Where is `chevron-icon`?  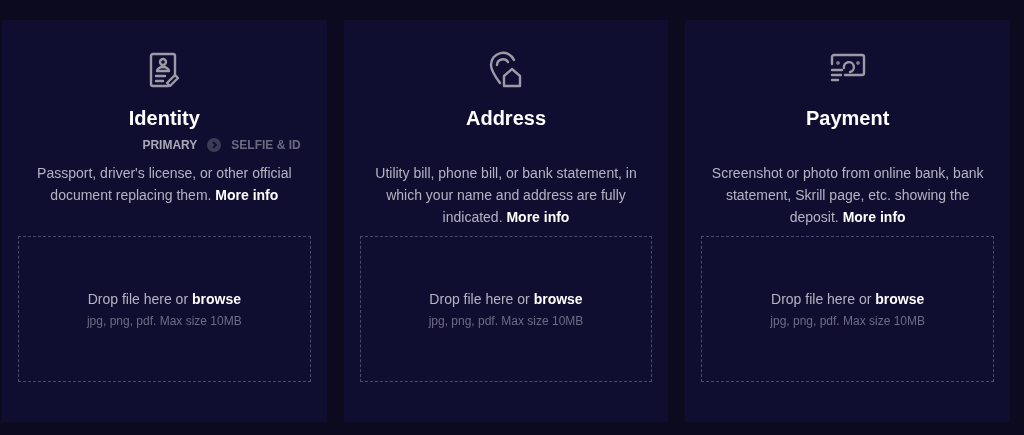
chevron-icon is located at coordinates (214, 145).